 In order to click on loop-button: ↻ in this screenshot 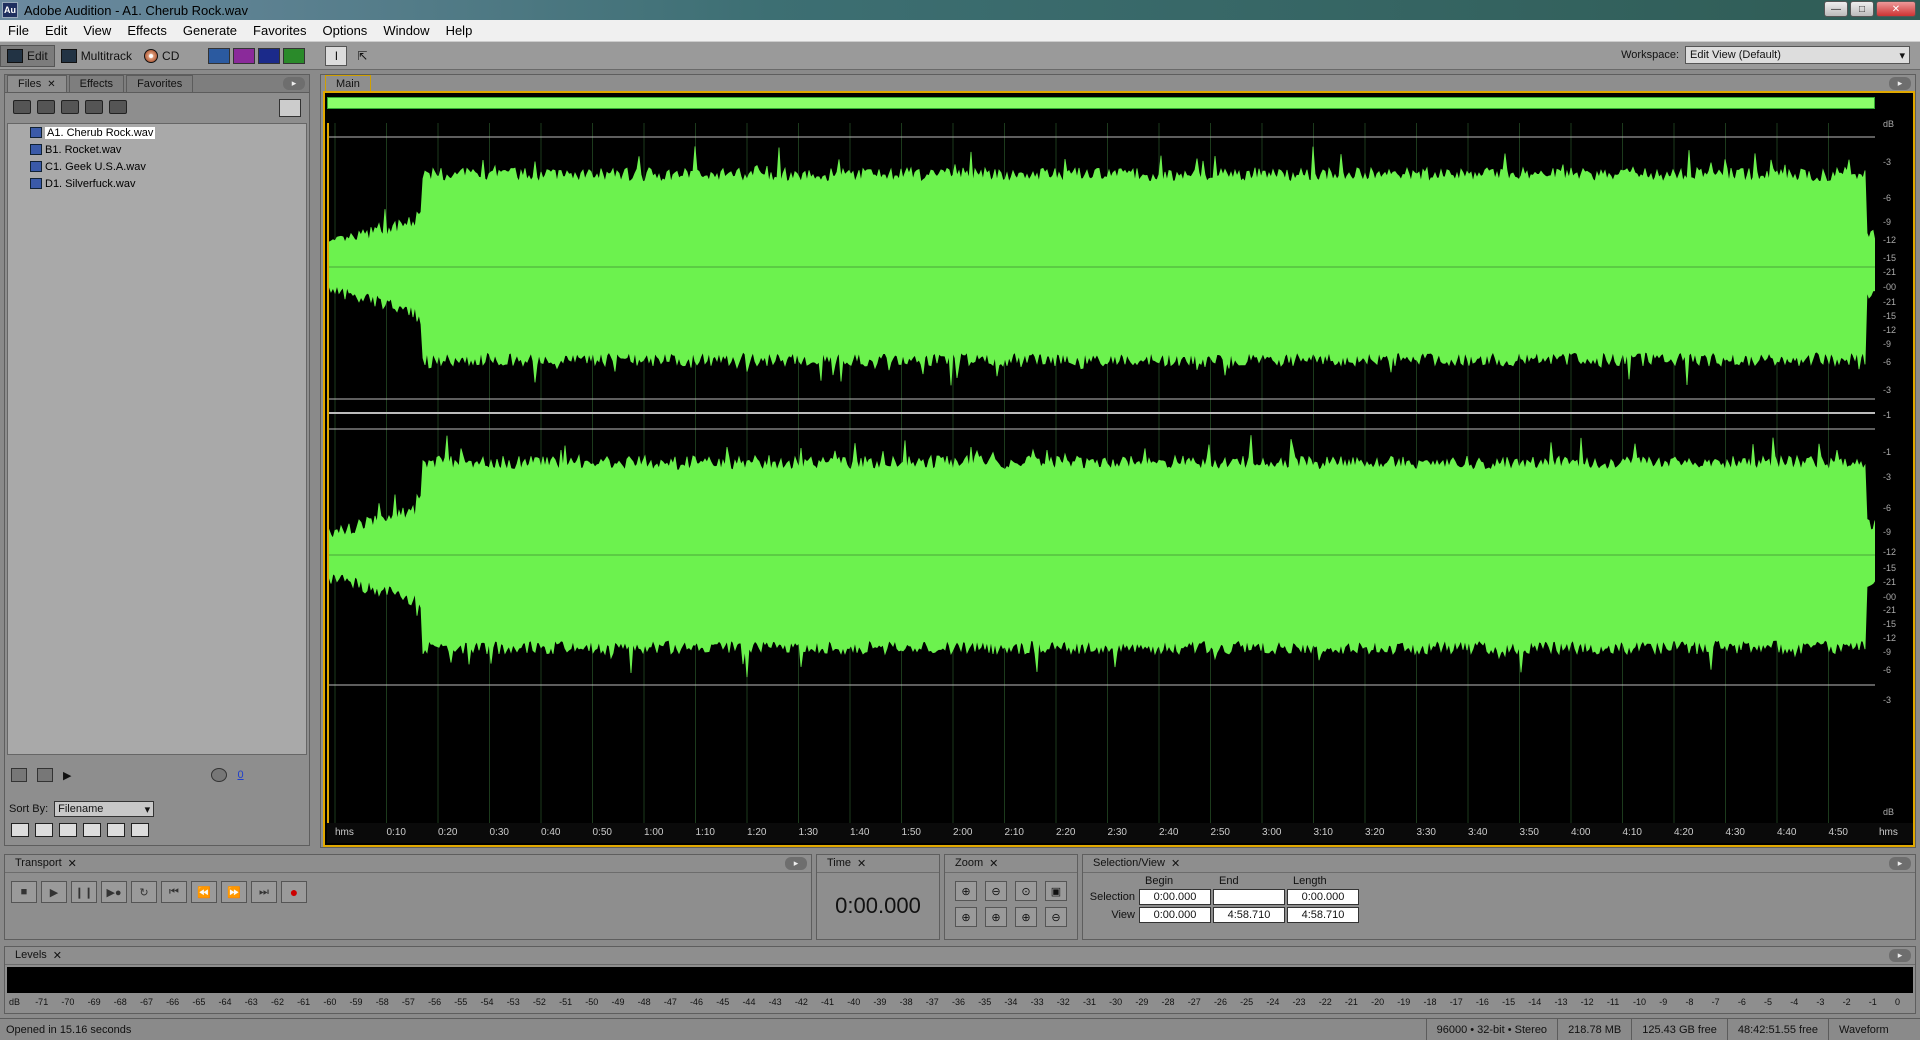, I will do `click(144, 892)`.